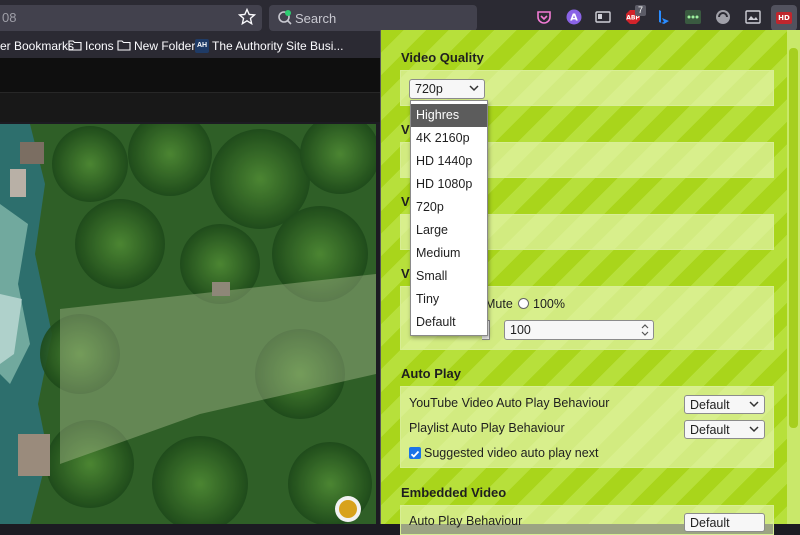 This screenshot has width=800, height=535. Describe the element at coordinates (544, 17) in the screenshot. I see `pocket-icon` at that location.